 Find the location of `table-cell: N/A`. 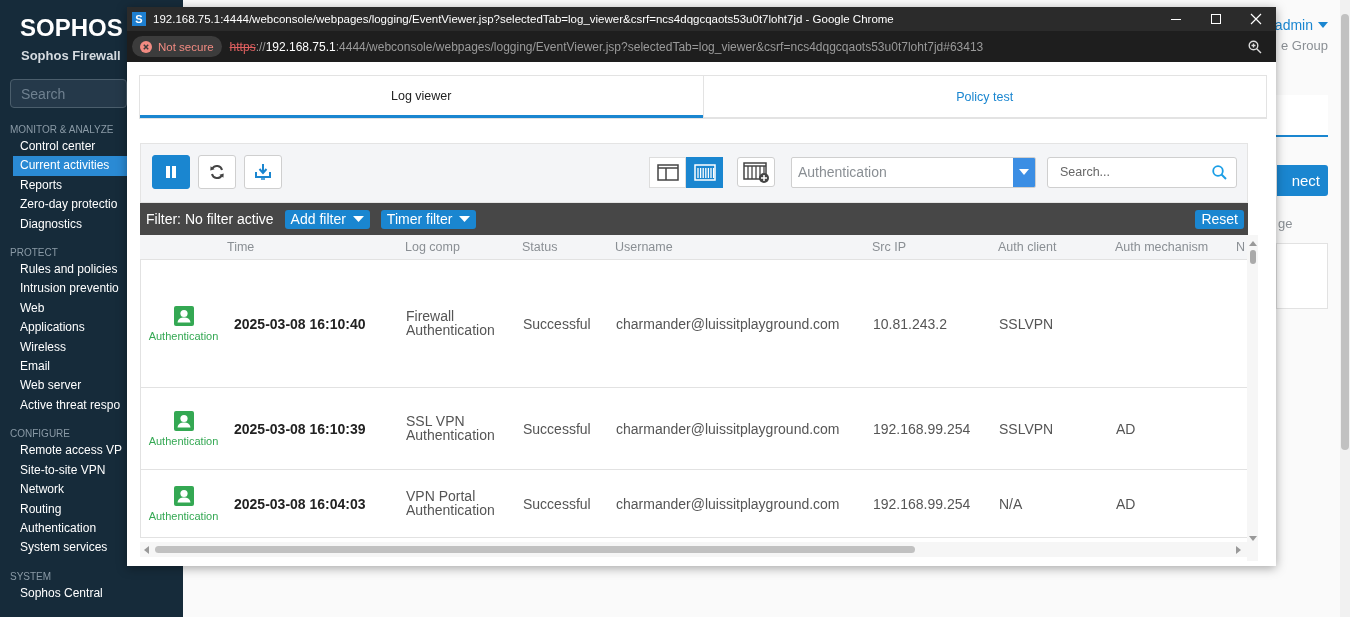

table-cell: N/A is located at coordinates (1011, 503).